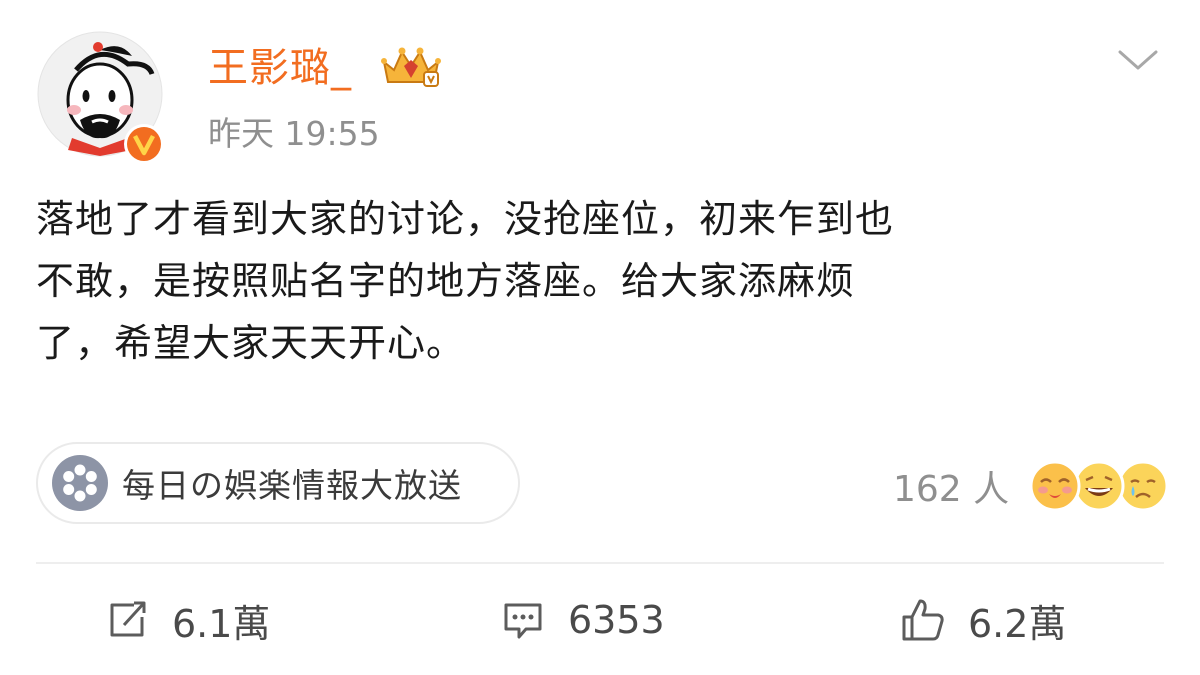 This screenshot has height=675, width=1200. What do you see at coordinates (1055, 486) in the screenshot?
I see `kiss-face-icon` at bounding box center [1055, 486].